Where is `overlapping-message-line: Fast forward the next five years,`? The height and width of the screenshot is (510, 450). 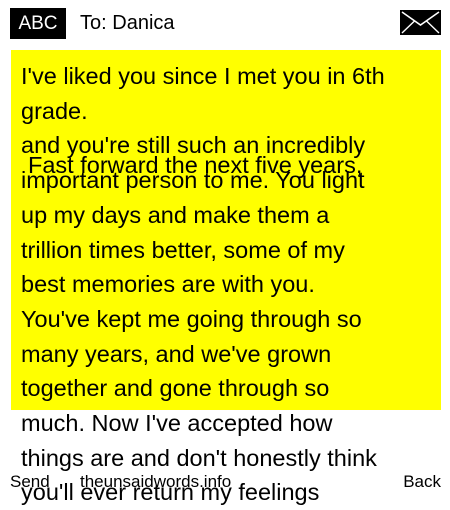 overlapping-message-line: Fast forward the next five years, is located at coordinates (195, 165).